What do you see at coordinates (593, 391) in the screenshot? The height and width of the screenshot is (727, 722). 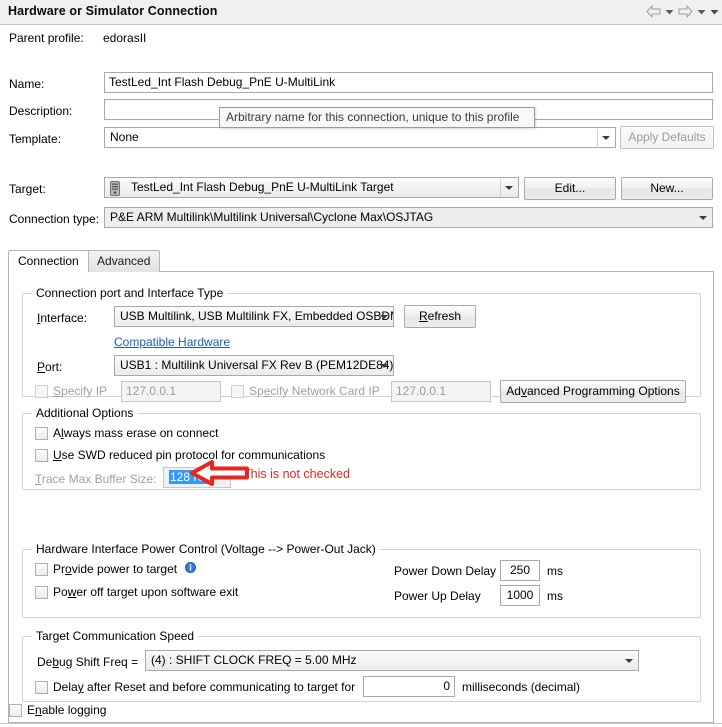 I see `advanced-programming-options-button: Advanced Programming Options` at bounding box center [593, 391].